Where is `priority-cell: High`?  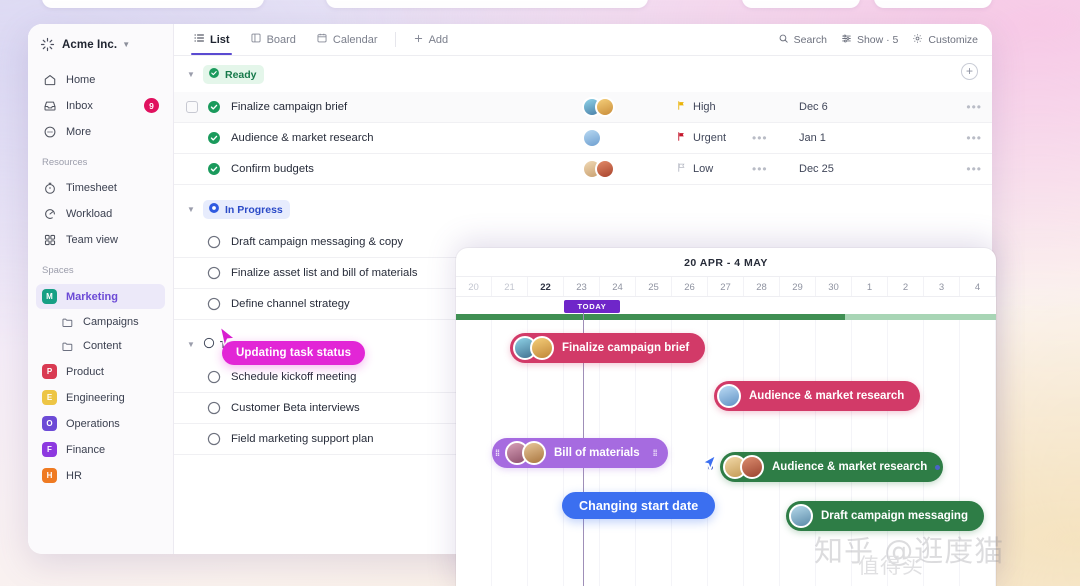
priority-cell: High is located at coordinates (696, 107).